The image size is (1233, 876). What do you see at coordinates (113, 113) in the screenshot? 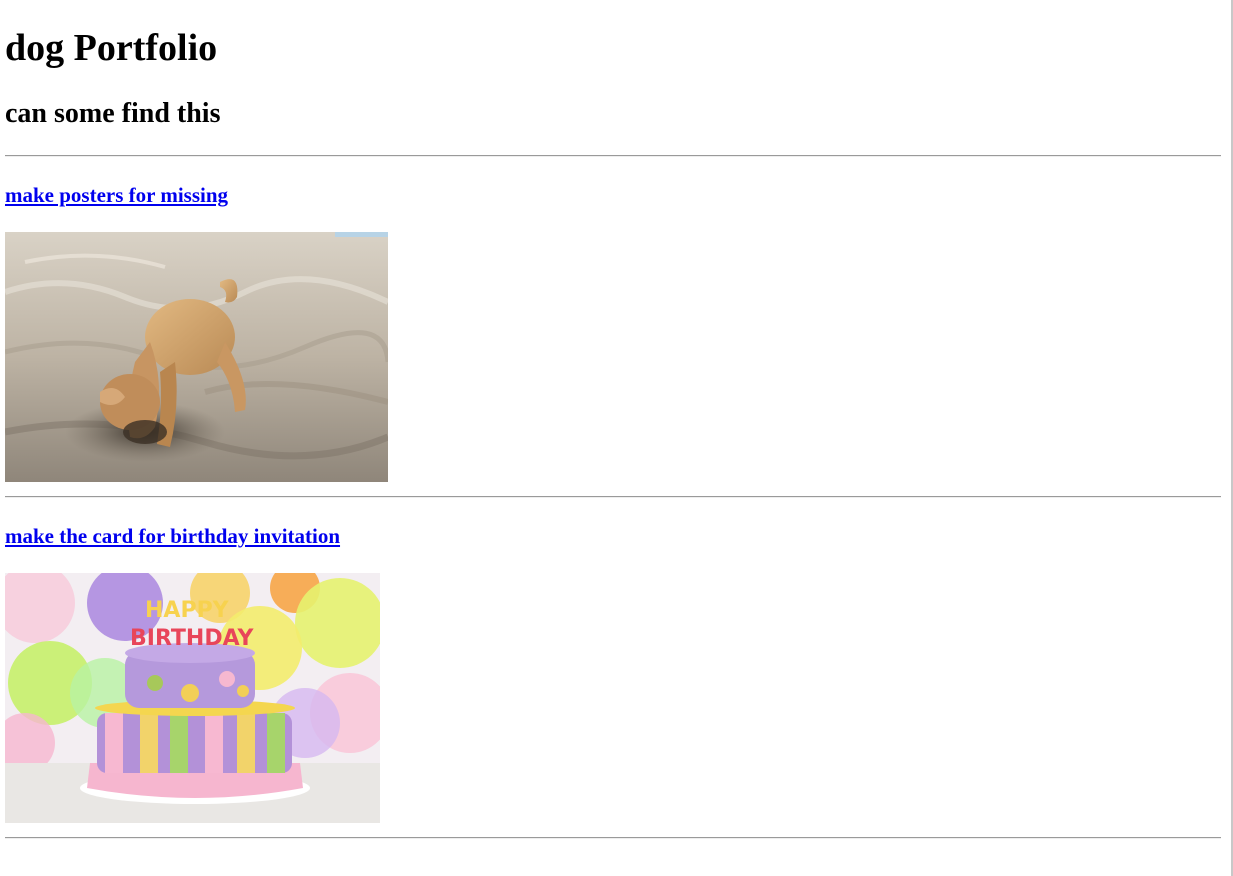
I see `page-subtitle: can some find this` at bounding box center [113, 113].